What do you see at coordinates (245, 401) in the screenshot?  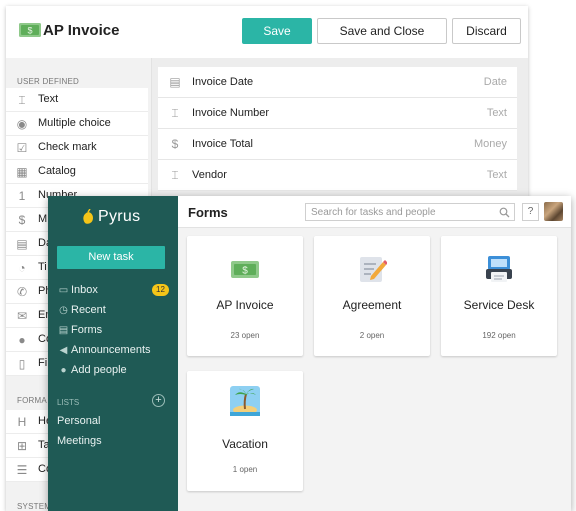 I see `island-icon` at bounding box center [245, 401].